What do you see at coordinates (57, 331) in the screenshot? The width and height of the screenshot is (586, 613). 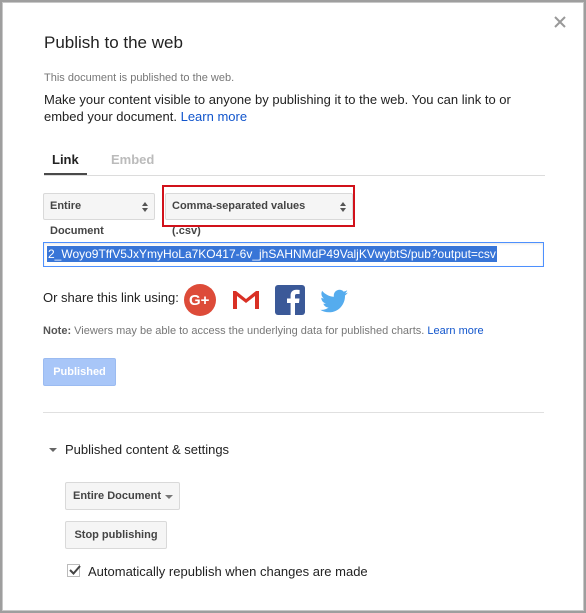 I see `note-prefix: Note:` at bounding box center [57, 331].